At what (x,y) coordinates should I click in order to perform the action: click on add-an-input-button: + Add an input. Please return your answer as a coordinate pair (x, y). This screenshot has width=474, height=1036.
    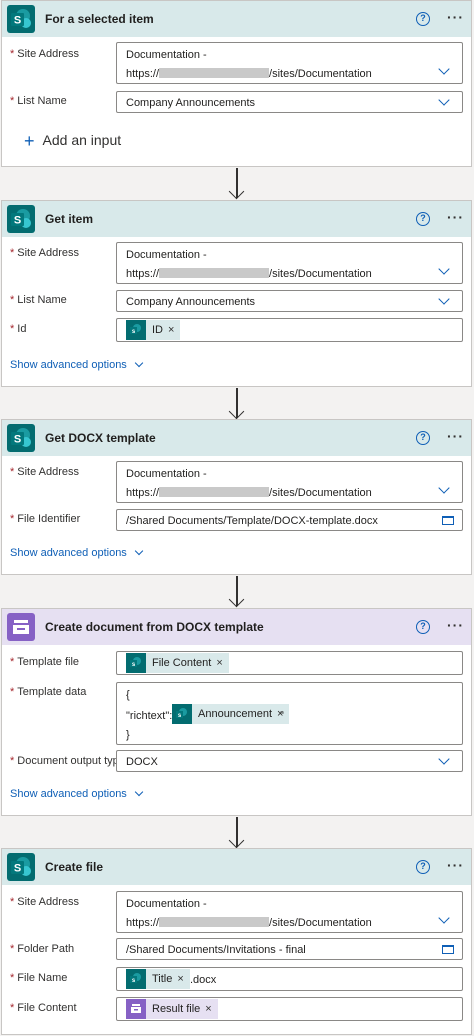
    Looking at the image, I should click on (72, 141).